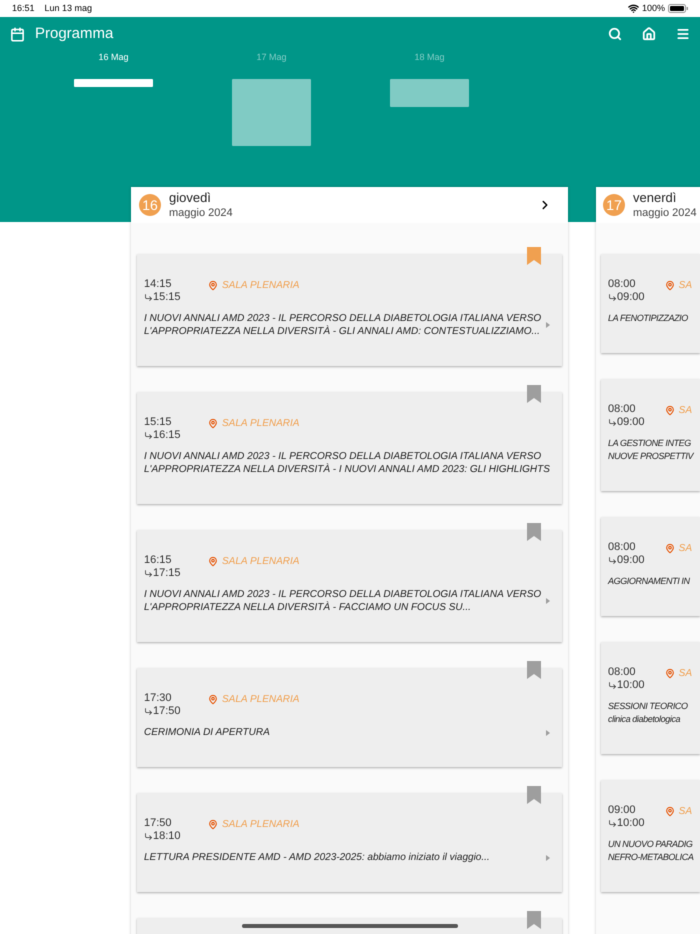 This screenshot has height=934, width=700. I want to click on event-title: SESSIONI TEORICO, so click(648, 706).